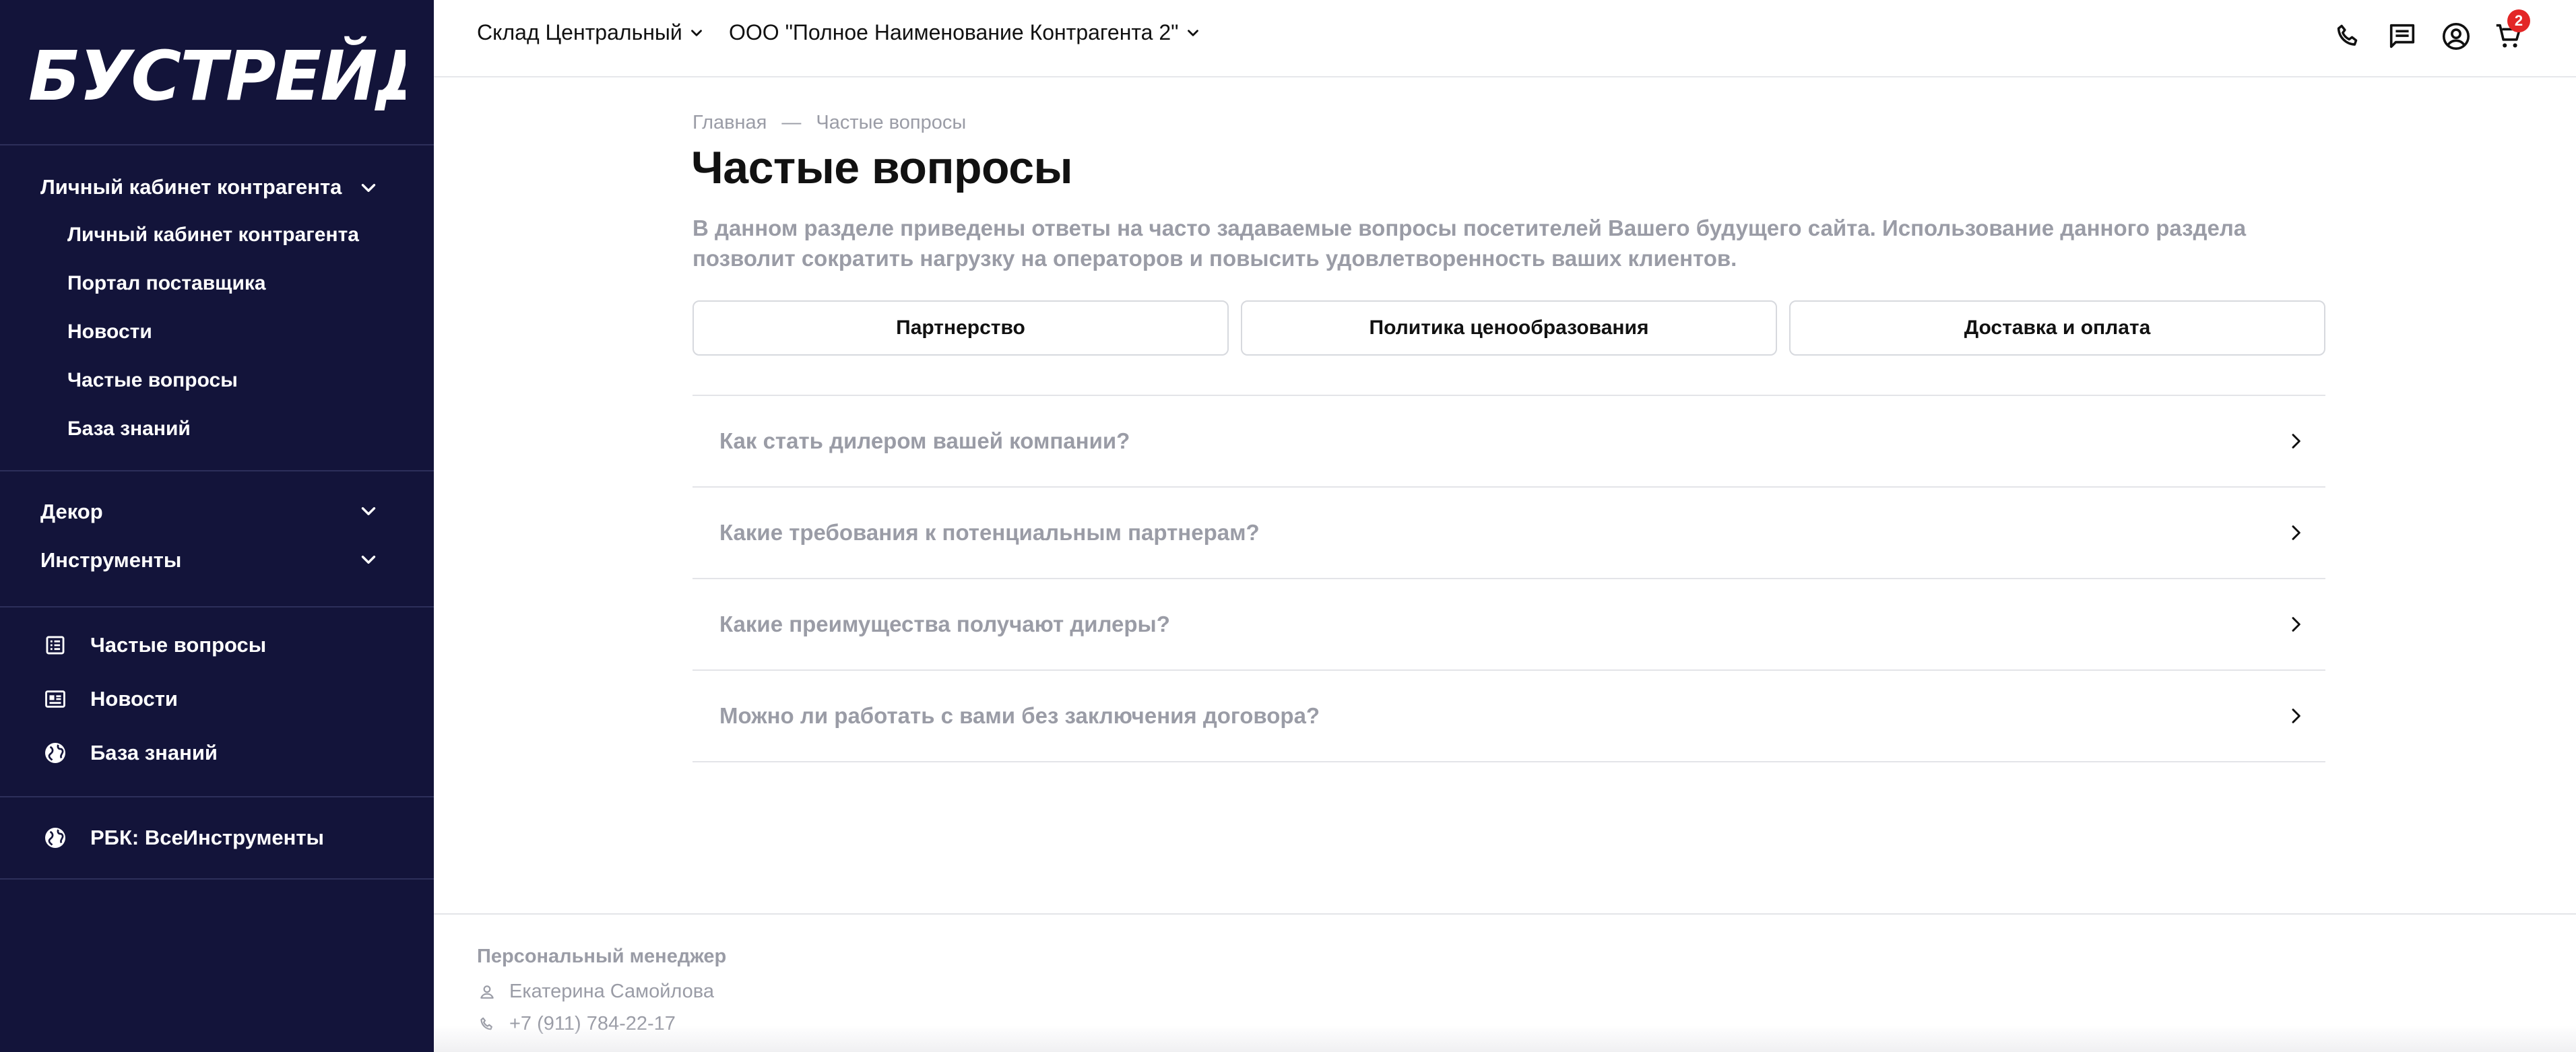  Describe the element at coordinates (2057, 328) in the screenshot. I see `tab-delivery-payment: Доставка и оплата` at that location.